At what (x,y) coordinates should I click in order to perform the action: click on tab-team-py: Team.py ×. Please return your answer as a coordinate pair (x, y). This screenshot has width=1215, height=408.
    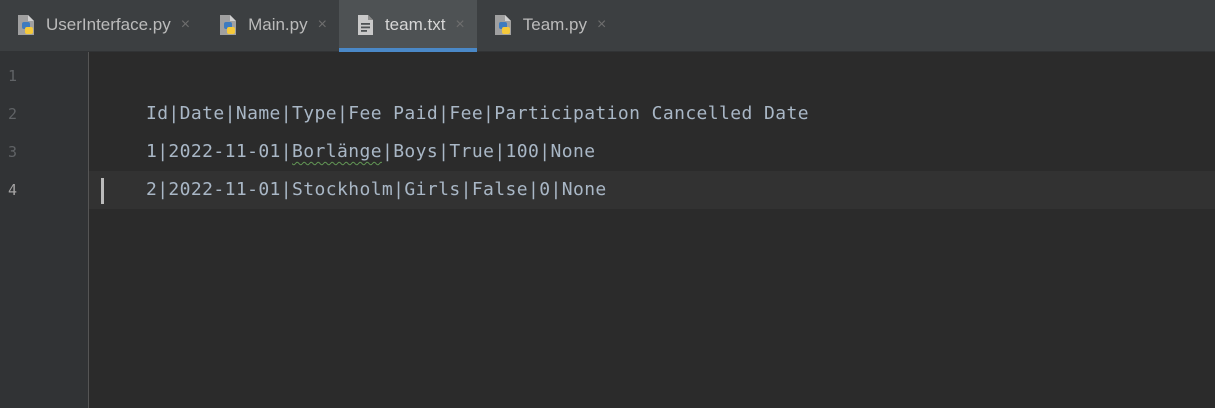
    Looking at the image, I should click on (548, 25).